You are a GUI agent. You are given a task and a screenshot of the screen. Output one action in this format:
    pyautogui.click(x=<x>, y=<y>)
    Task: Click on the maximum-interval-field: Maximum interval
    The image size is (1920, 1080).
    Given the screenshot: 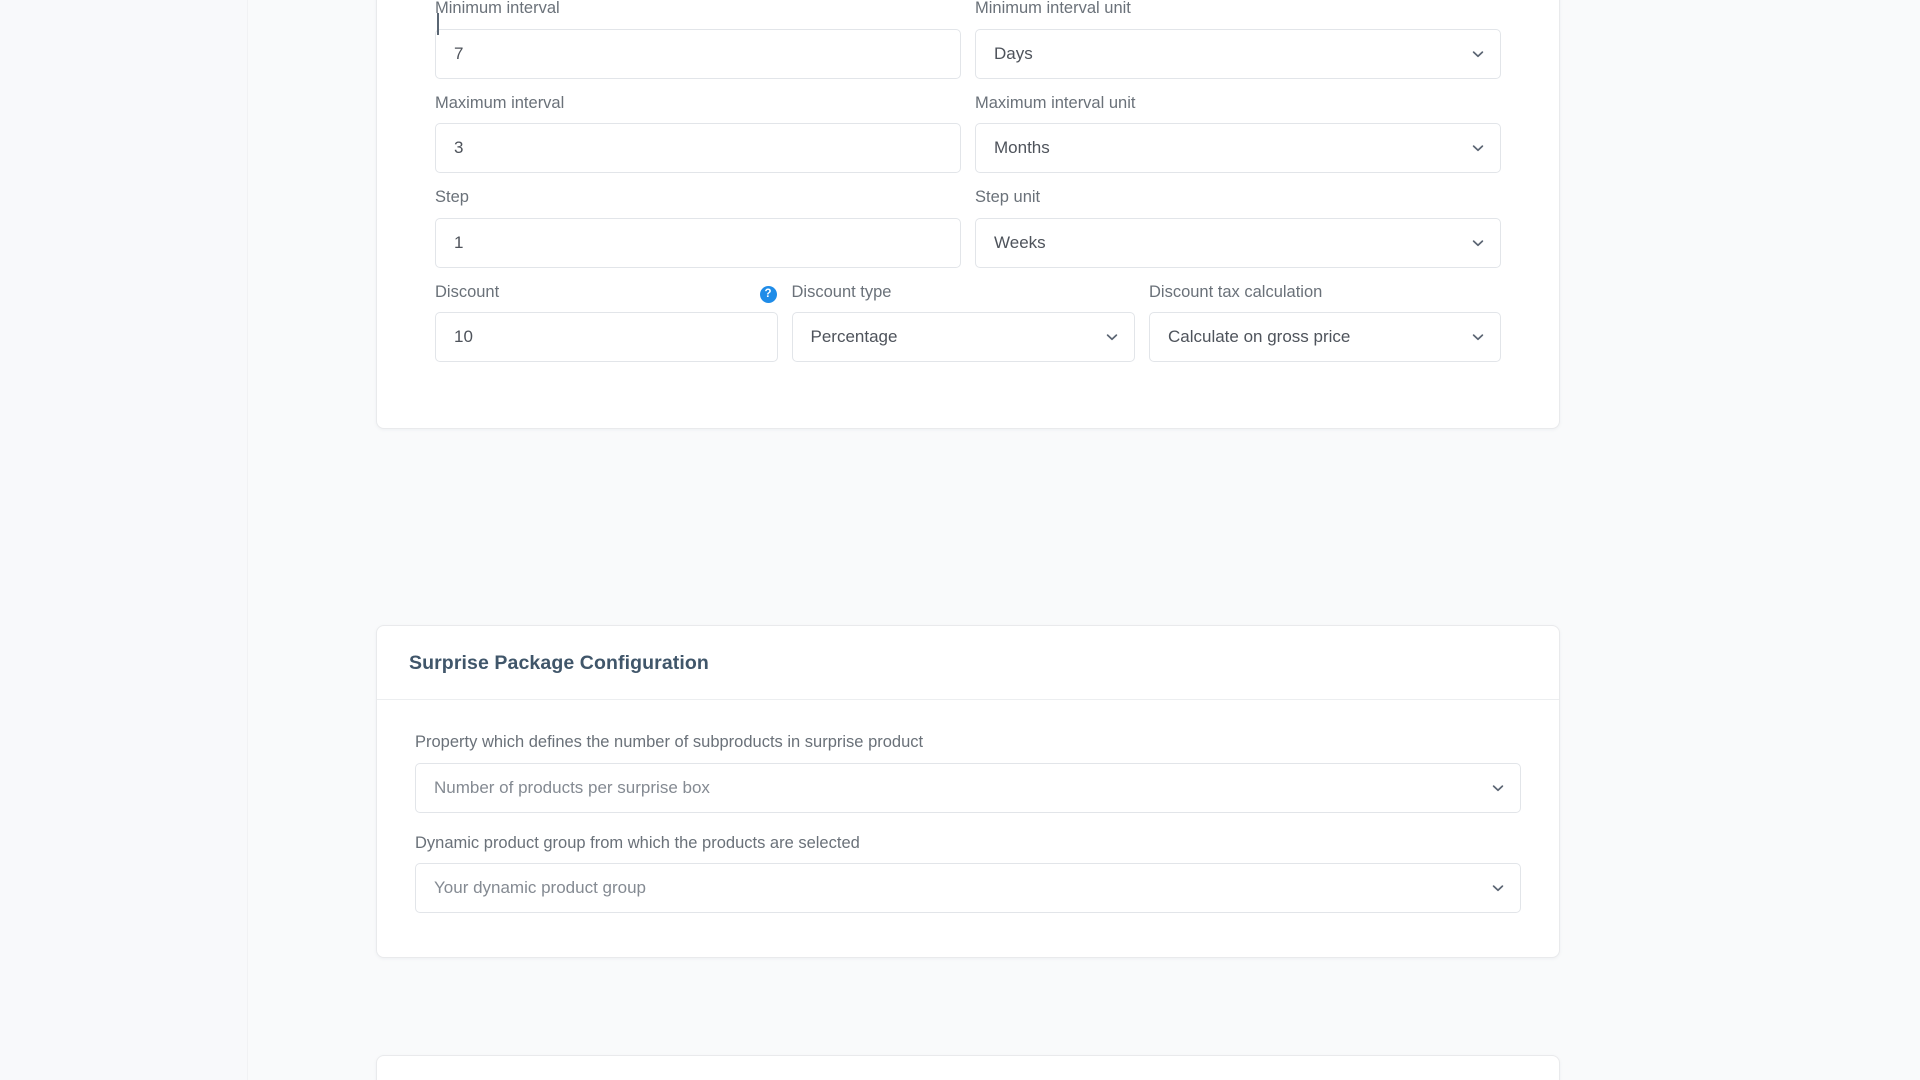 What is the action you would take?
    pyautogui.click(x=698, y=133)
    